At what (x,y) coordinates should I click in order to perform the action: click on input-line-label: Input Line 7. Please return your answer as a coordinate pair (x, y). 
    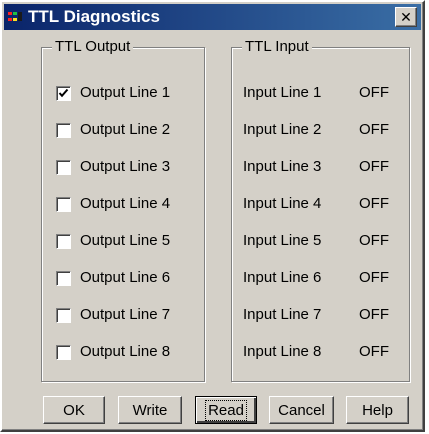
    Looking at the image, I should click on (282, 314).